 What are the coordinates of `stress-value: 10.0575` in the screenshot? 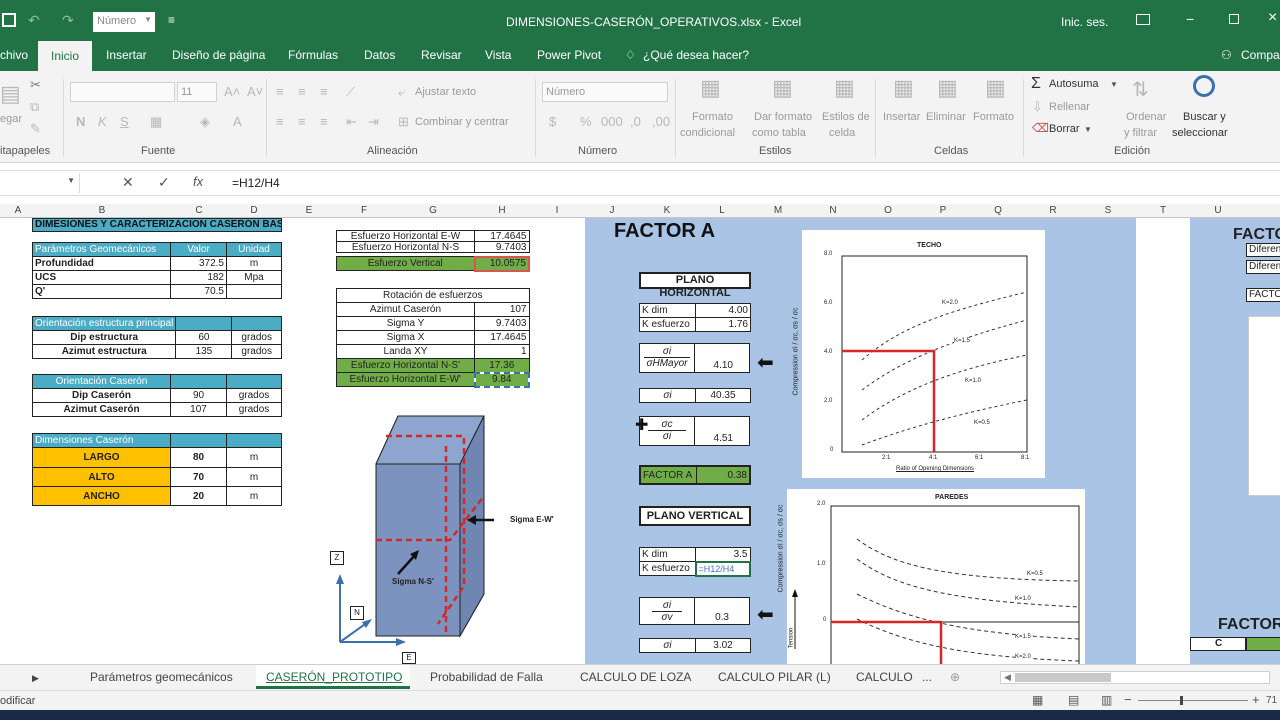 It's located at (501, 263).